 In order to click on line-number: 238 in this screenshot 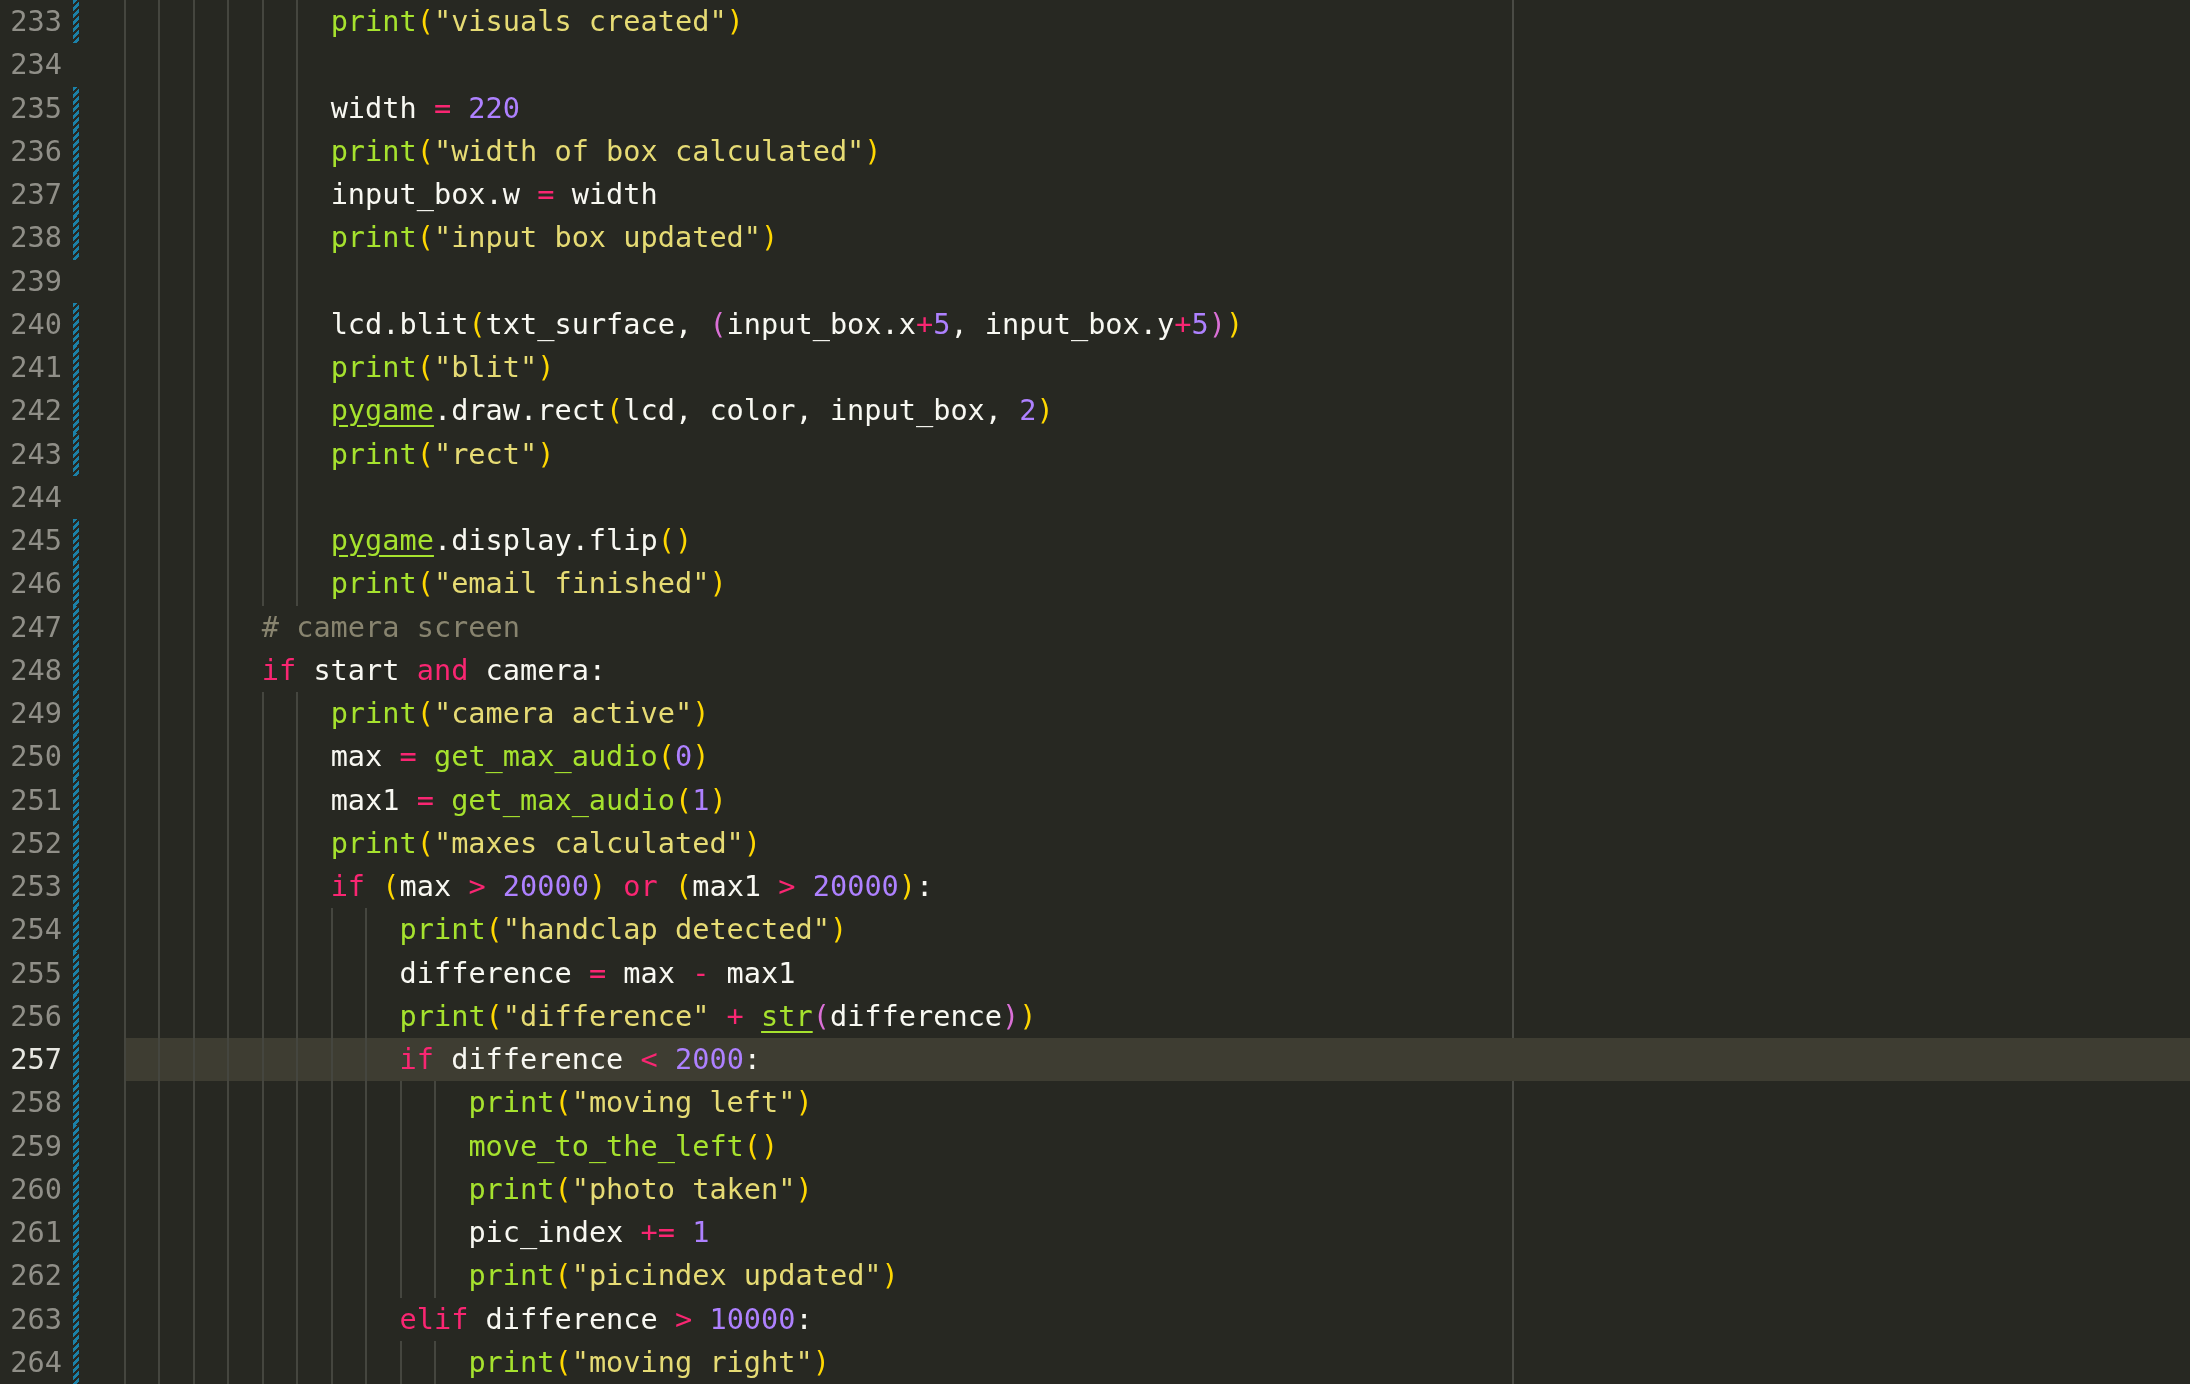, I will do `click(35, 238)`.